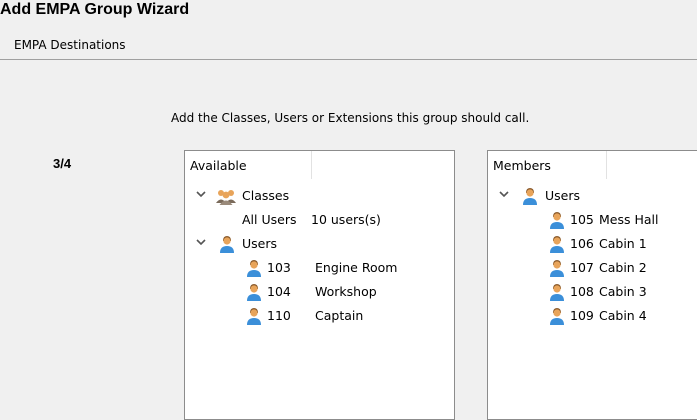 The height and width of the screenshot is (420, 697). What do you see at coordinates (266, 195) in the screenshot?
I see `tree-node-label: Classes` at bounding box center [266, 195].